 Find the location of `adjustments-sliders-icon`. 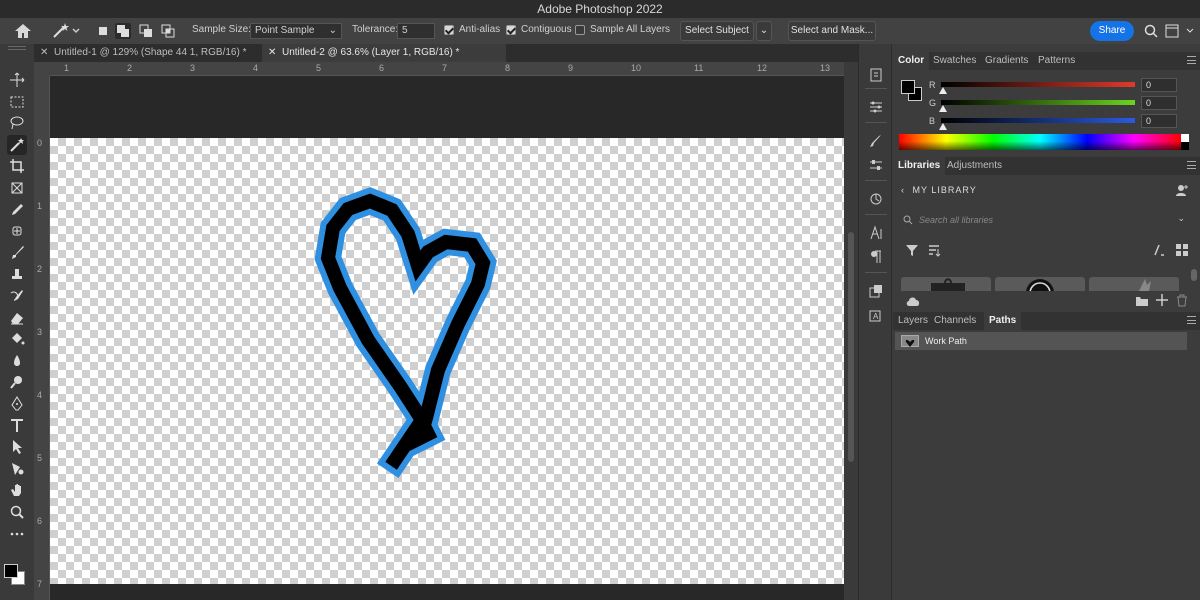

adjustments-sliders-icon is located at coordinates (876, 165).